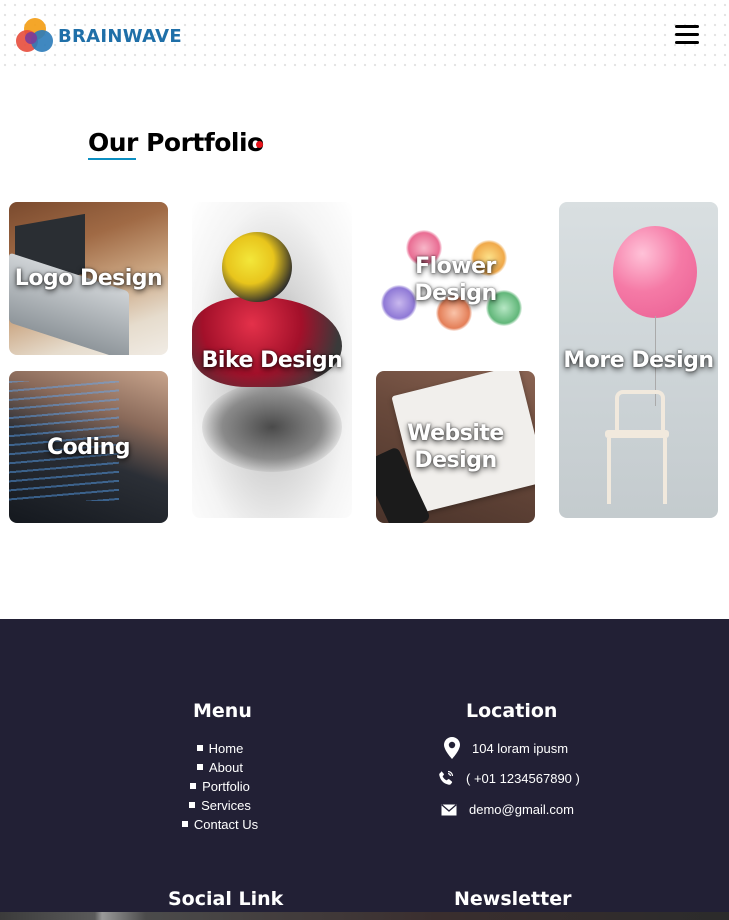  Describe the element at coordinates (446, 777) in the screenshot. I see `phone-icon` at that location.